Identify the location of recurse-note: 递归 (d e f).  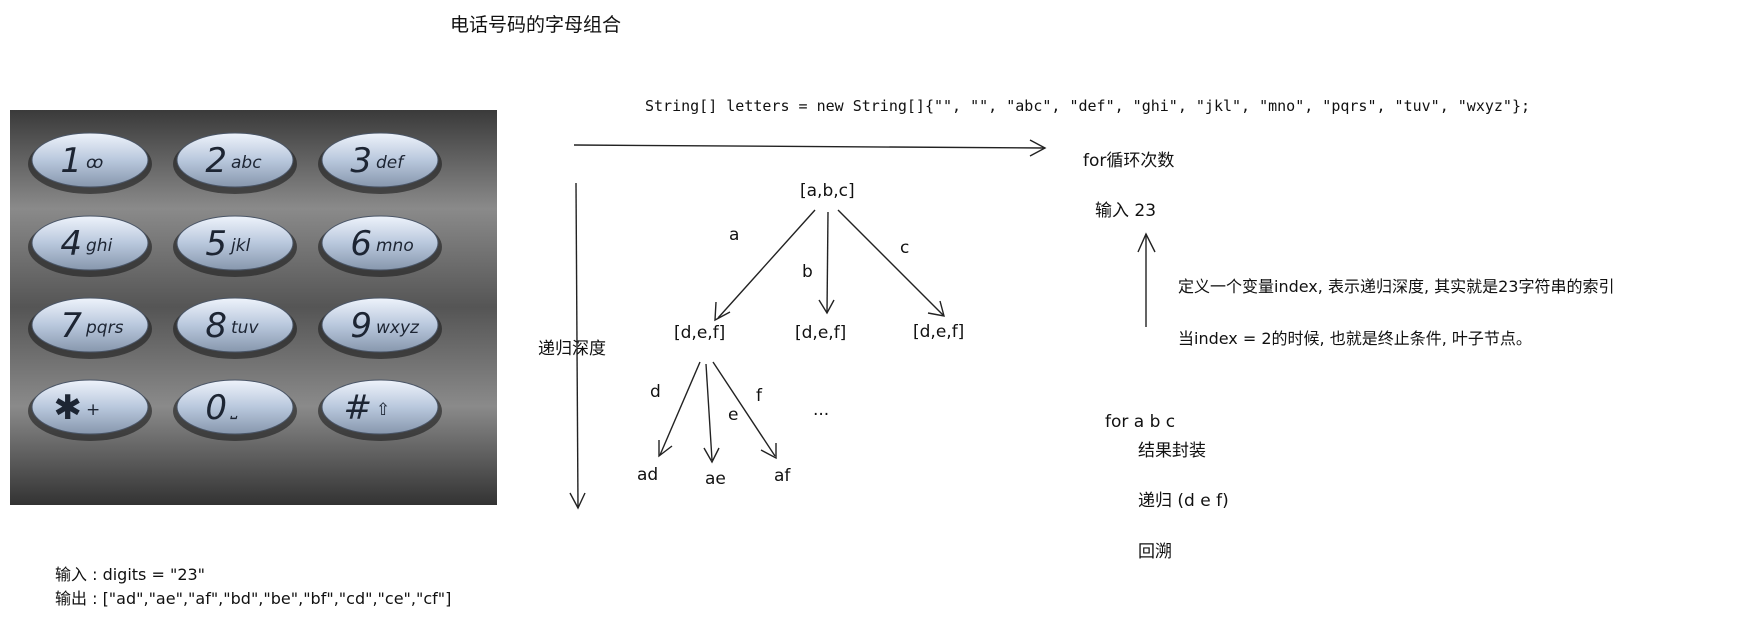
(1183, 501).